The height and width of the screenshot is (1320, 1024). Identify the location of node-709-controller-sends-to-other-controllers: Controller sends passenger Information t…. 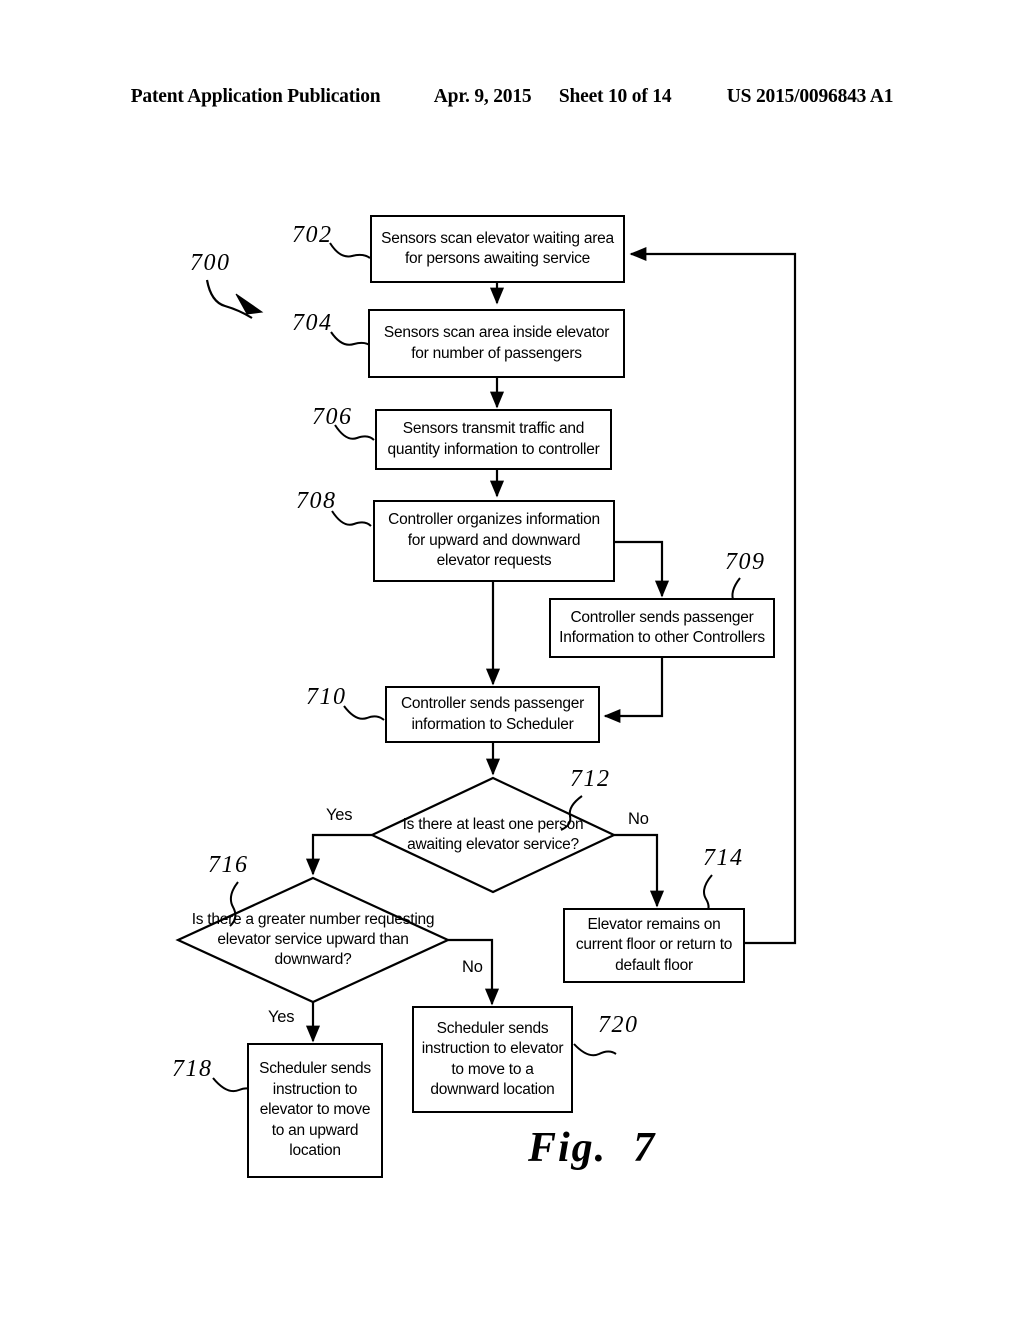
(662, 628).